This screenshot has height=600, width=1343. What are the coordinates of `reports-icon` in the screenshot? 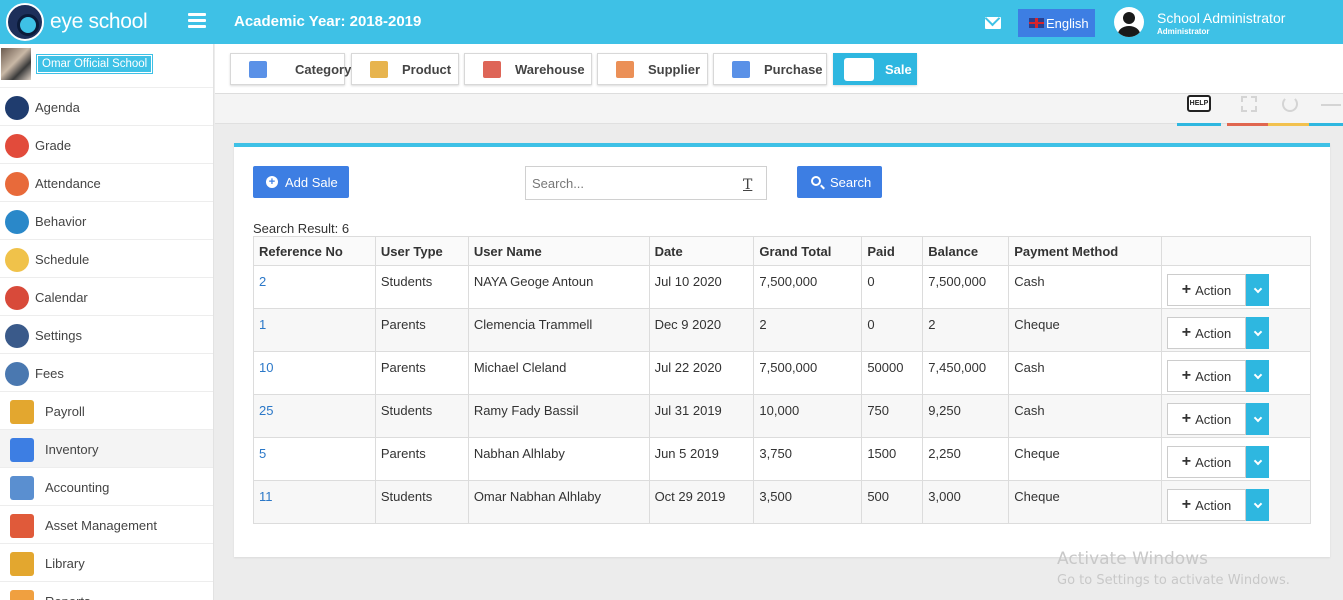 It's located at (22, 595).